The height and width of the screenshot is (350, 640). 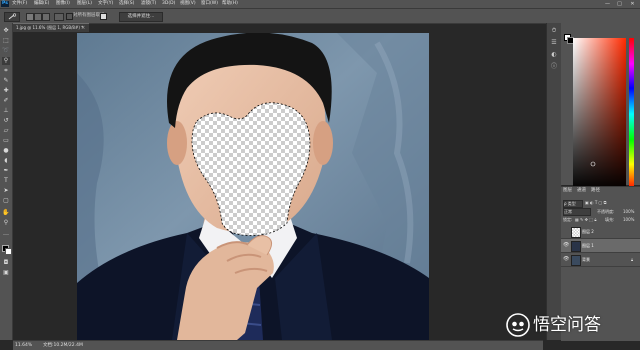 I want to click on layer-row: 👁︎ 背景 🔒︎, so click(x=600, y=260).